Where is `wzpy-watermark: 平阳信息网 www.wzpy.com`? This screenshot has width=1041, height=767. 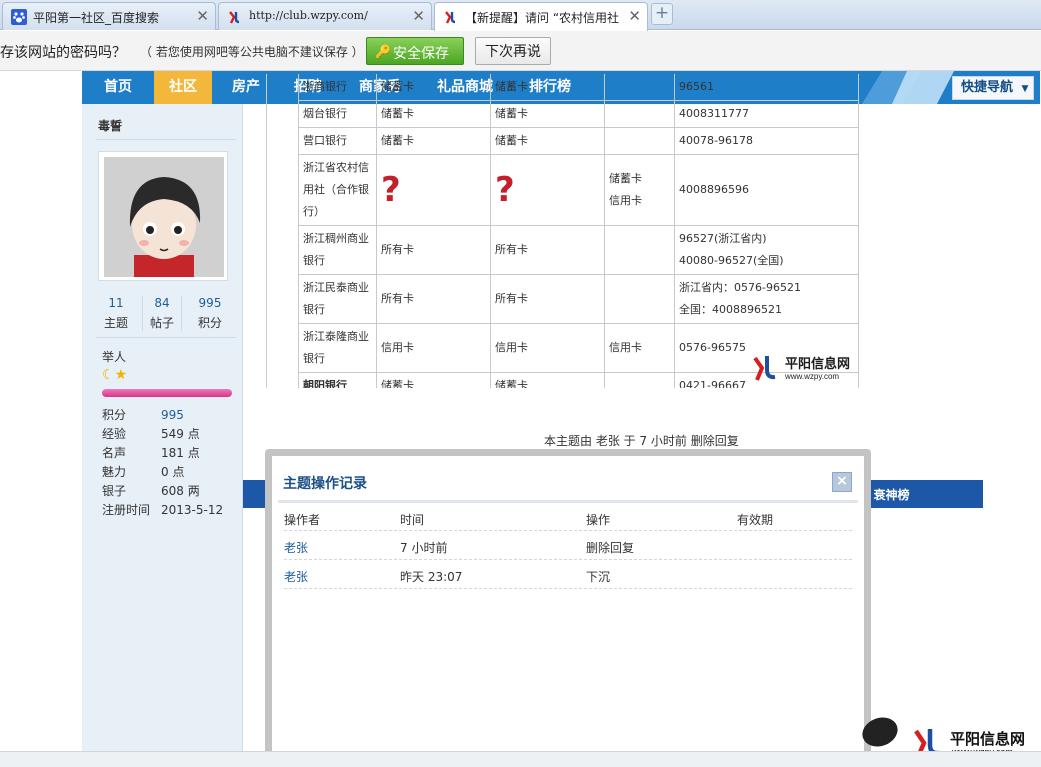 wzpy-watermark: 平阳信息网 www.wzpy.com is located at coordinates (806, 369).